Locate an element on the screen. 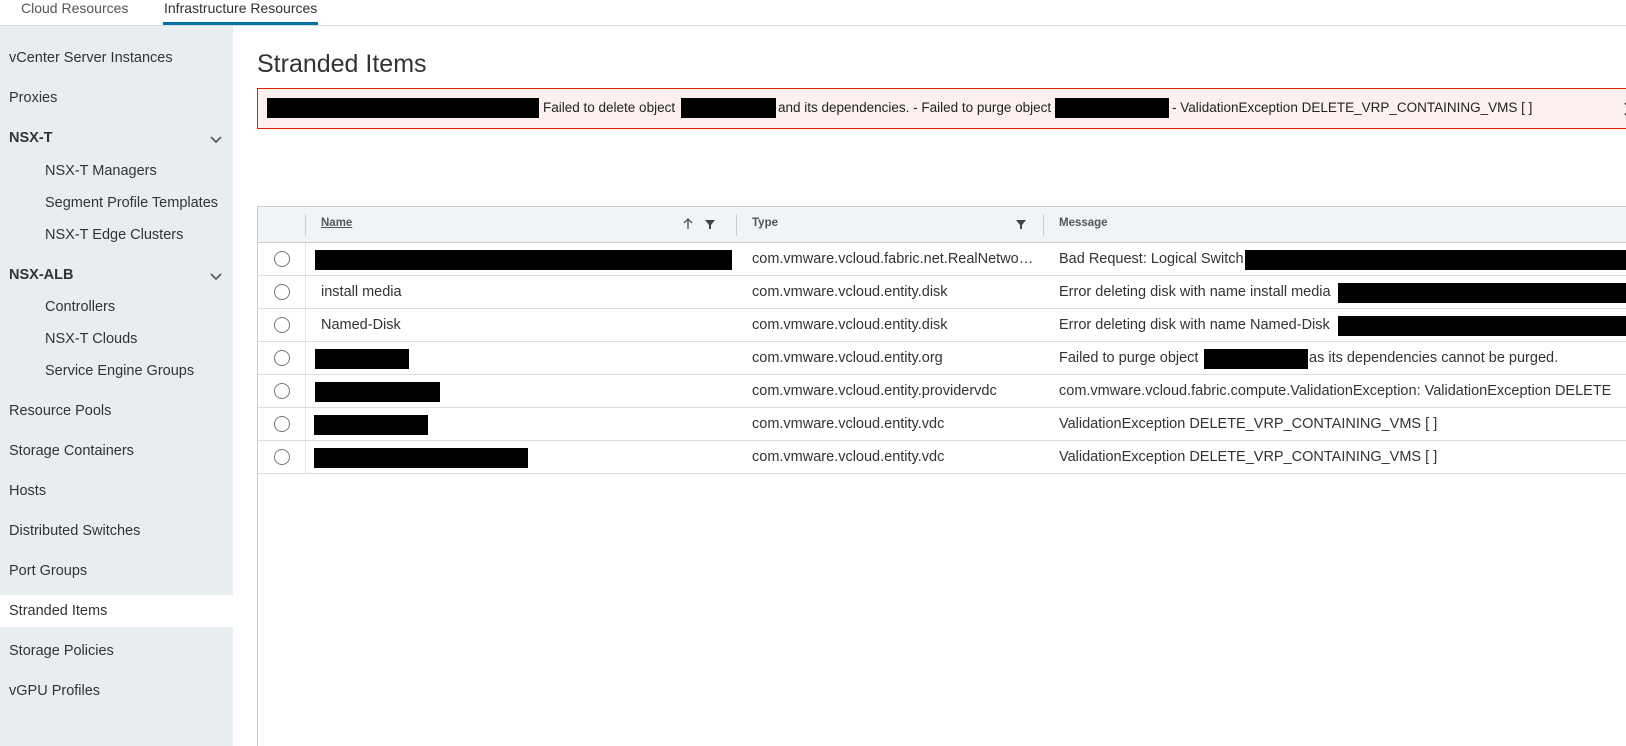 The image size is (1626, 746). sidebar-group-nsx-alb: NSX-ALB is located at coordinates (41, 275).